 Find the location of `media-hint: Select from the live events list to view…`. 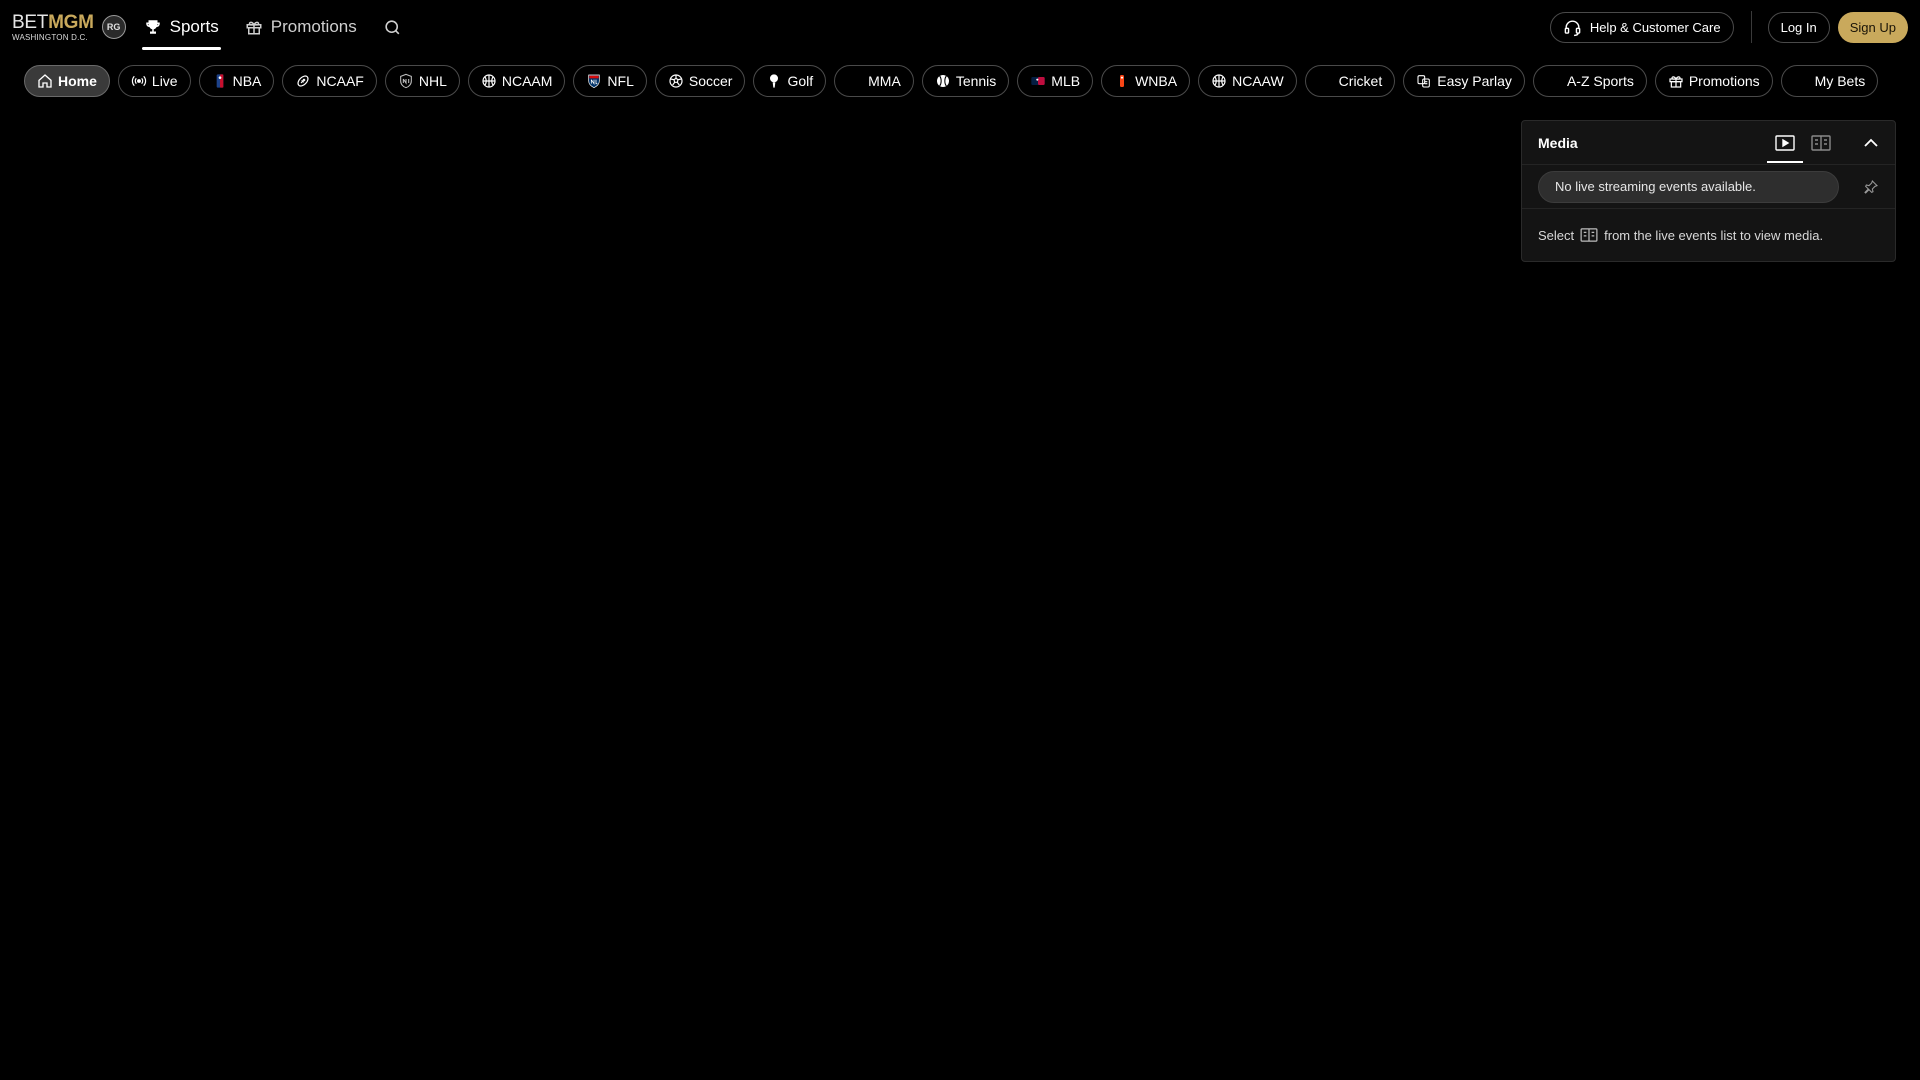

media-hint: Select from the live events list to view… is located at coordinates (1708, 235).